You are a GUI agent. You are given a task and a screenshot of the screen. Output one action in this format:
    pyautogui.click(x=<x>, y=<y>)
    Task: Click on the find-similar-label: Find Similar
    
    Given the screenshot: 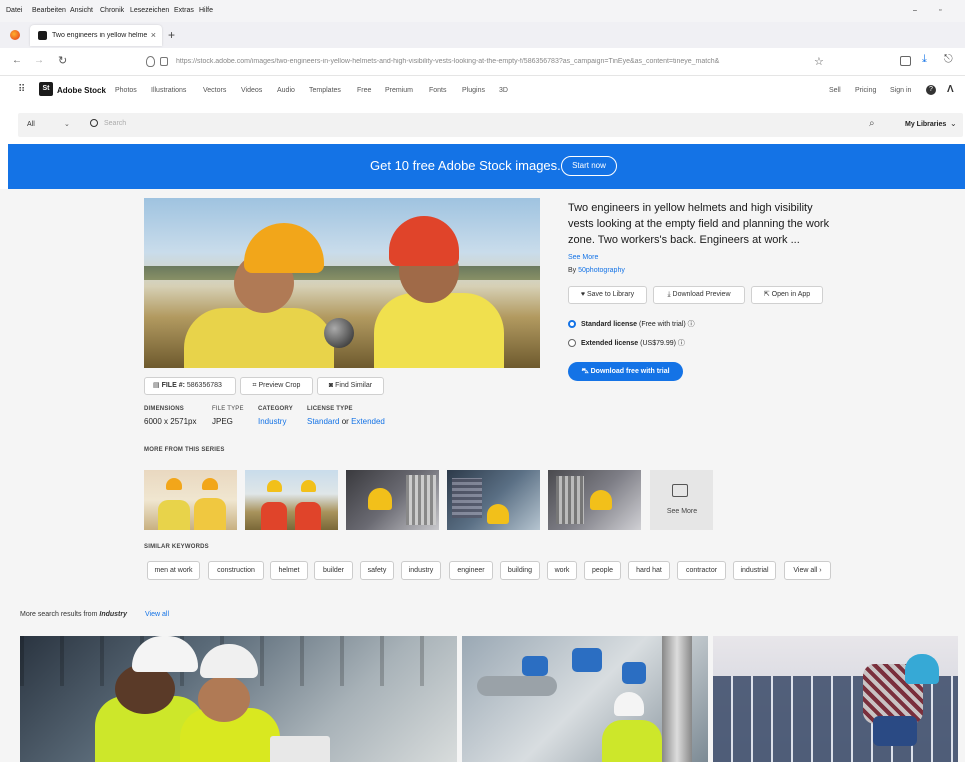 What is the action you would take?
    pyautogui.click(x=354, y=385)
    